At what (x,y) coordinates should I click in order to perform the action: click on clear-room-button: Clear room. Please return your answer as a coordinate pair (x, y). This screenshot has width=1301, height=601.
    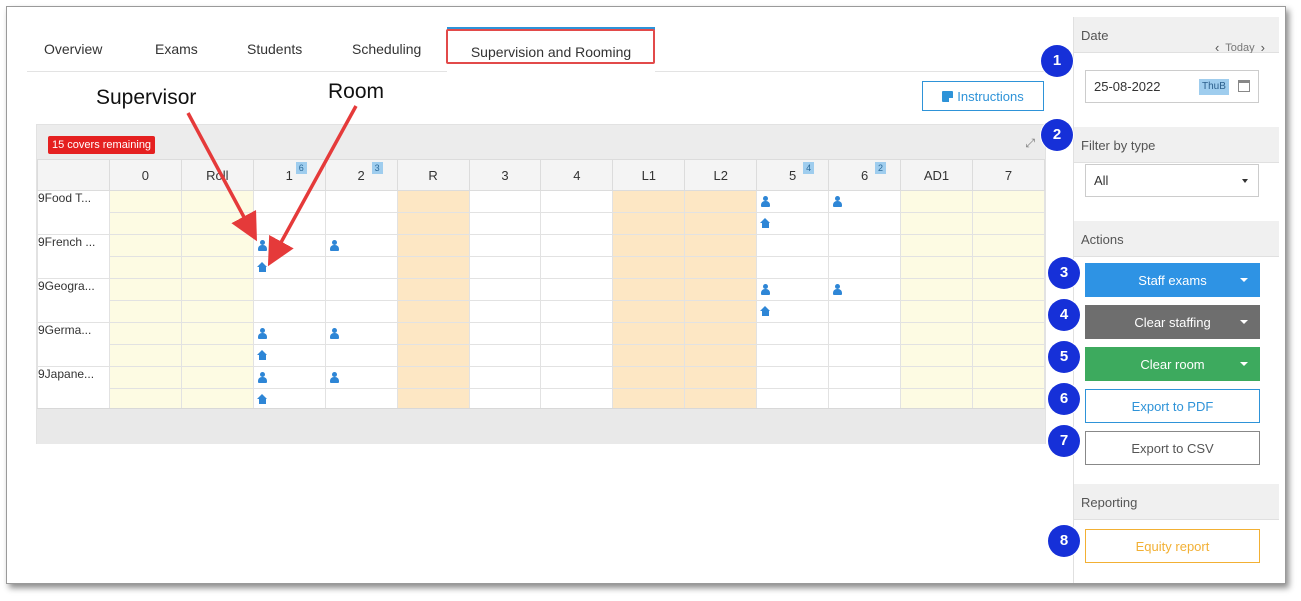
    Looking at the image, I should click on (1172, 364).